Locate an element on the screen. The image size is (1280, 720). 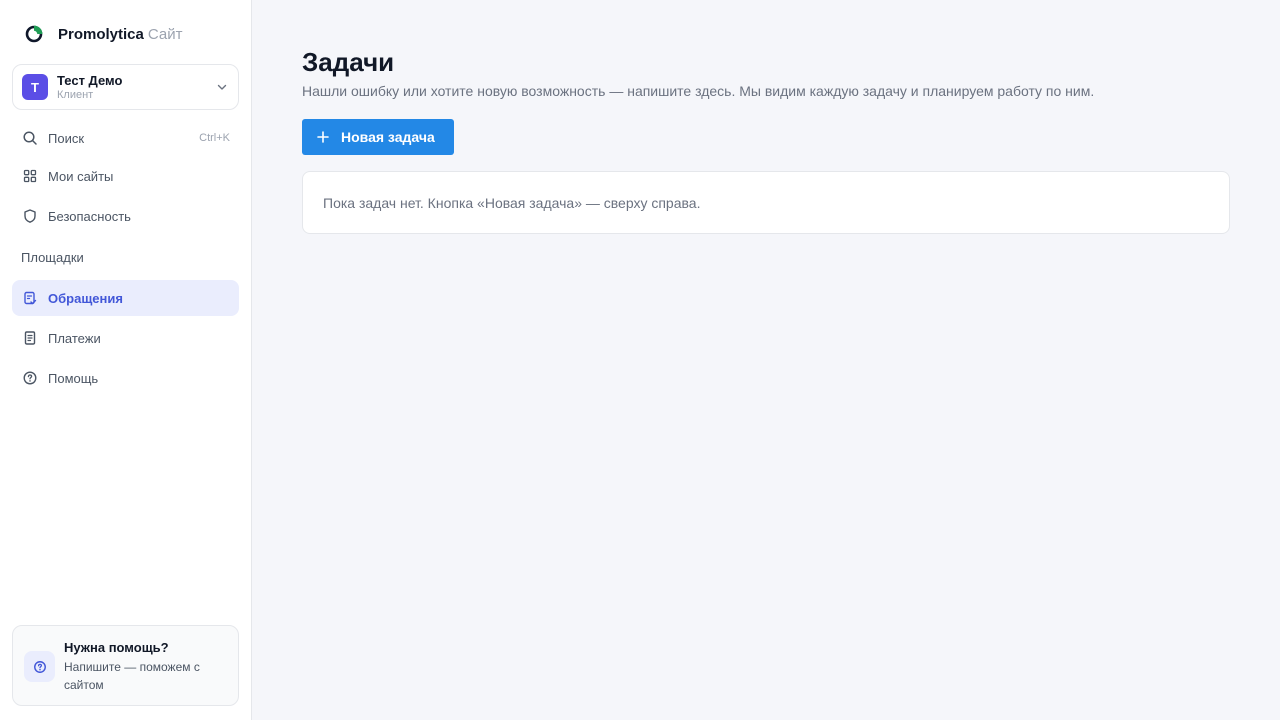
sidebar-item-help: Помощь is located at coordinates (125, 378).